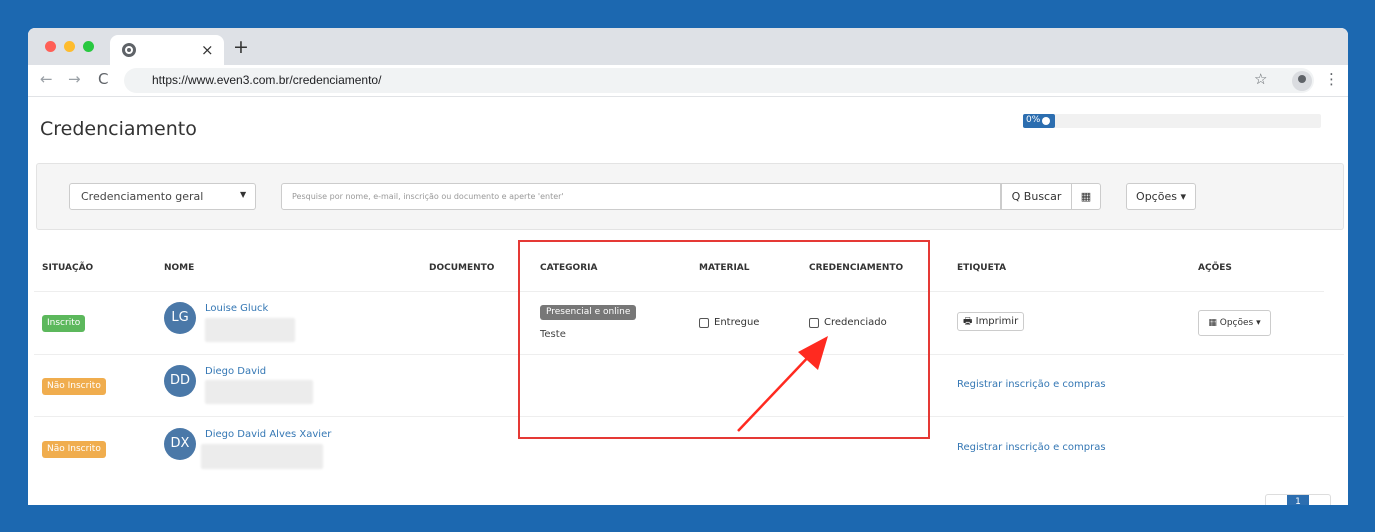 The width and height of the screenshot is (1375, 532). Describe the element at coordinates (1331, 79) in the screenshot. I see `browser-menu-icon: ⋮` at that location.